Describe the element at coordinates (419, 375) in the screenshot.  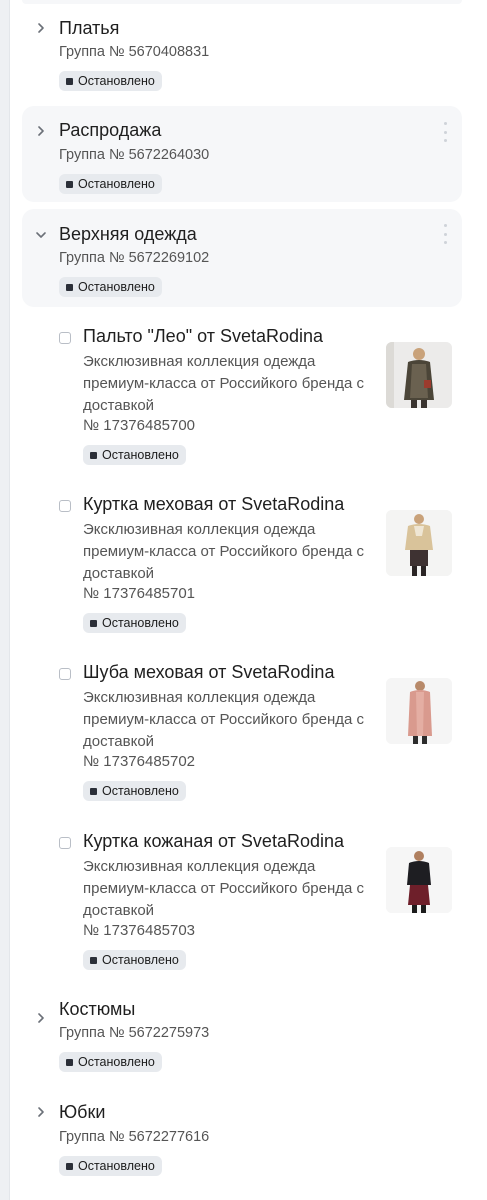
I see `coat-thumbnail` at that location.